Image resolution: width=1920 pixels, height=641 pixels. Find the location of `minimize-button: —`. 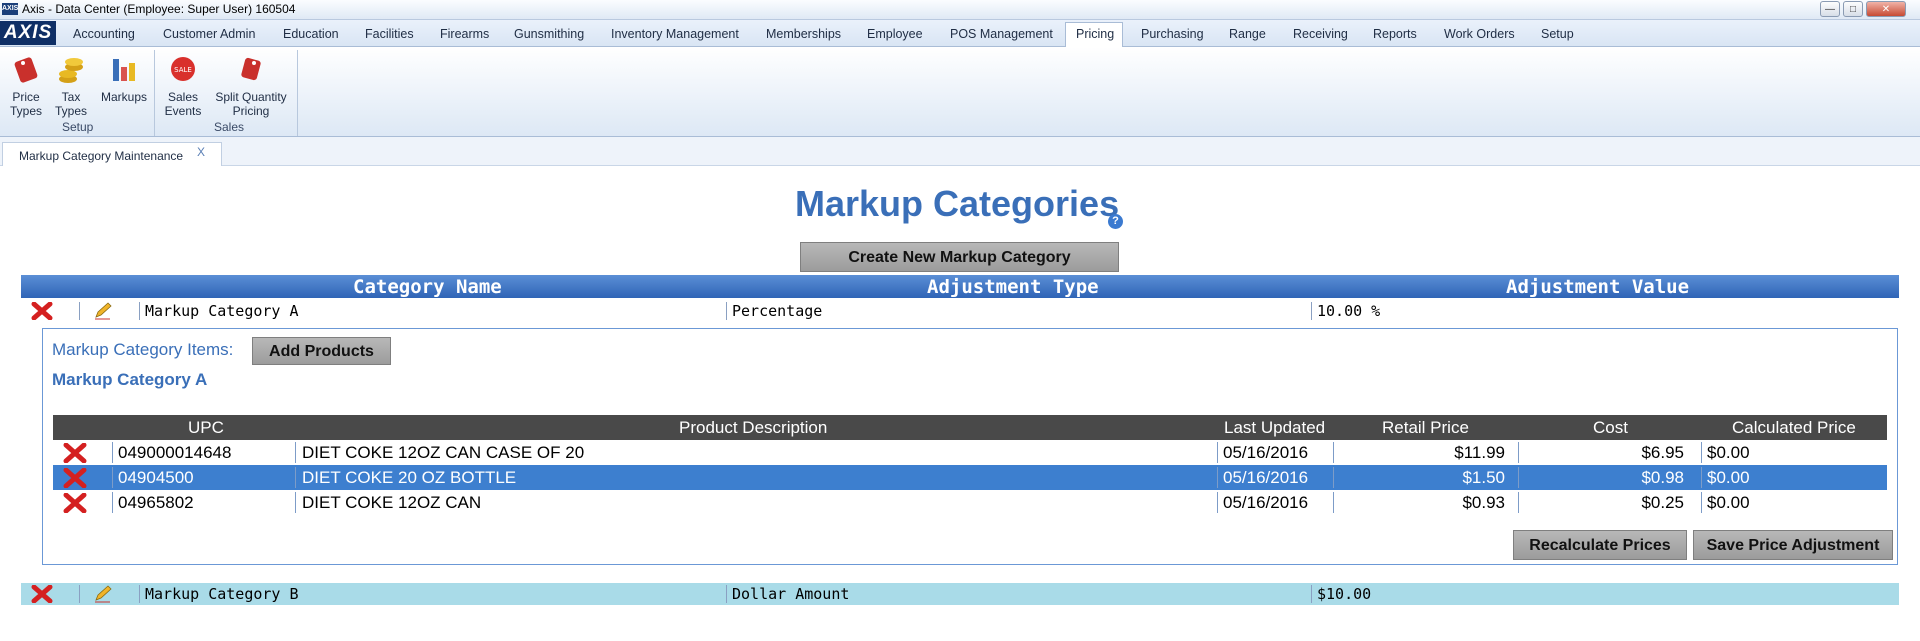

minimize-button: — is located at coordinates (1830, 9).